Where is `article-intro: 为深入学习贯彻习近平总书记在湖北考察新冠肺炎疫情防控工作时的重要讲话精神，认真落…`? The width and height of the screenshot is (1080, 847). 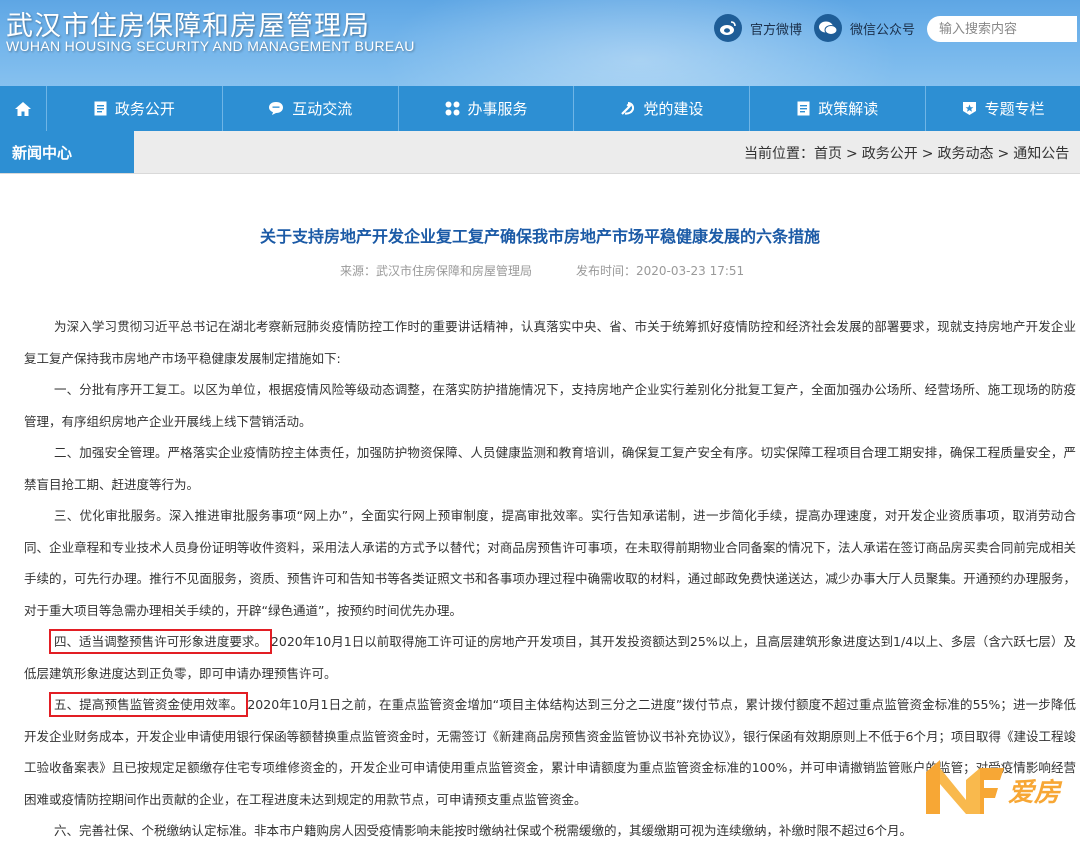
article-intro: 为深入学习贯彻习近平总书记在湖北考察新冠肺炎疫情防控工作时的重要讲话精神，认真落… is located at coordinates (550, 342).